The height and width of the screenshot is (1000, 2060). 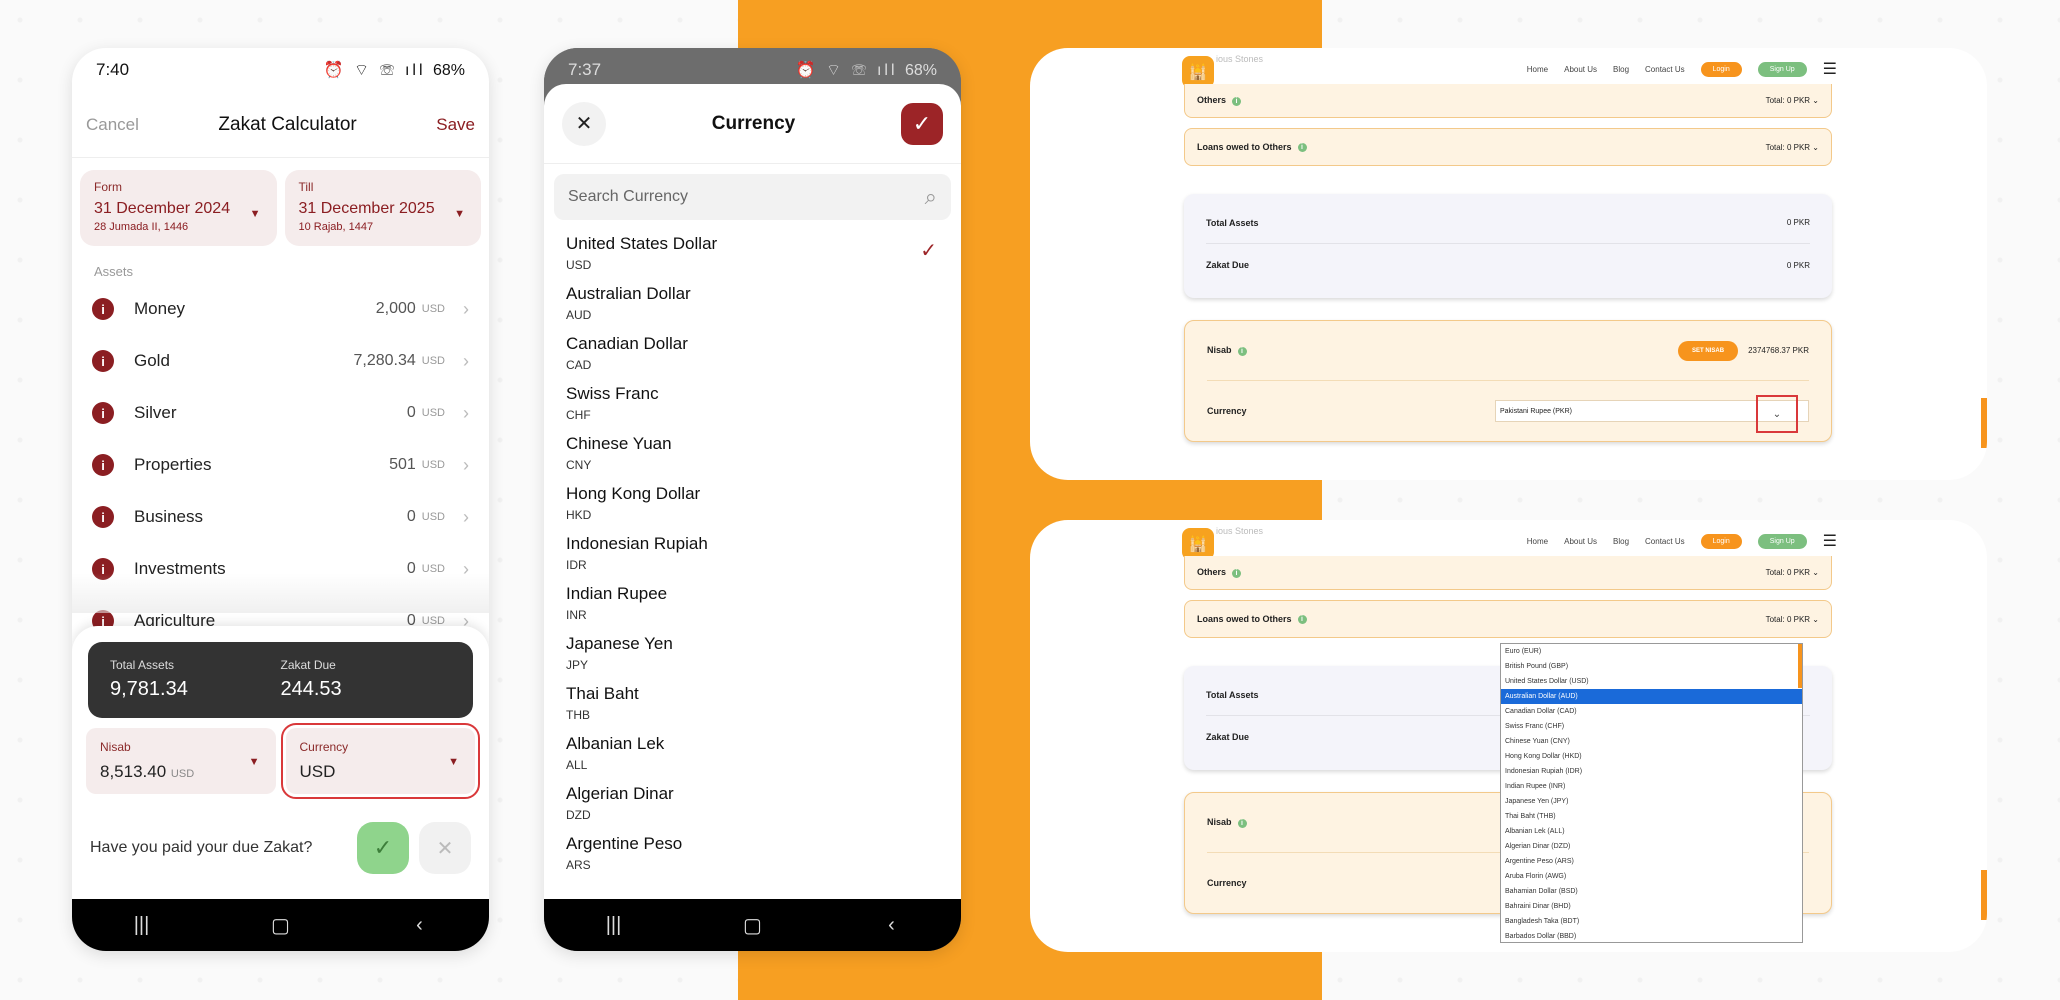 What do you see at coordinates (311, 689) in the screenshot?
I see `zakat-due-value: 244.53` at bounding box center [311, 689].